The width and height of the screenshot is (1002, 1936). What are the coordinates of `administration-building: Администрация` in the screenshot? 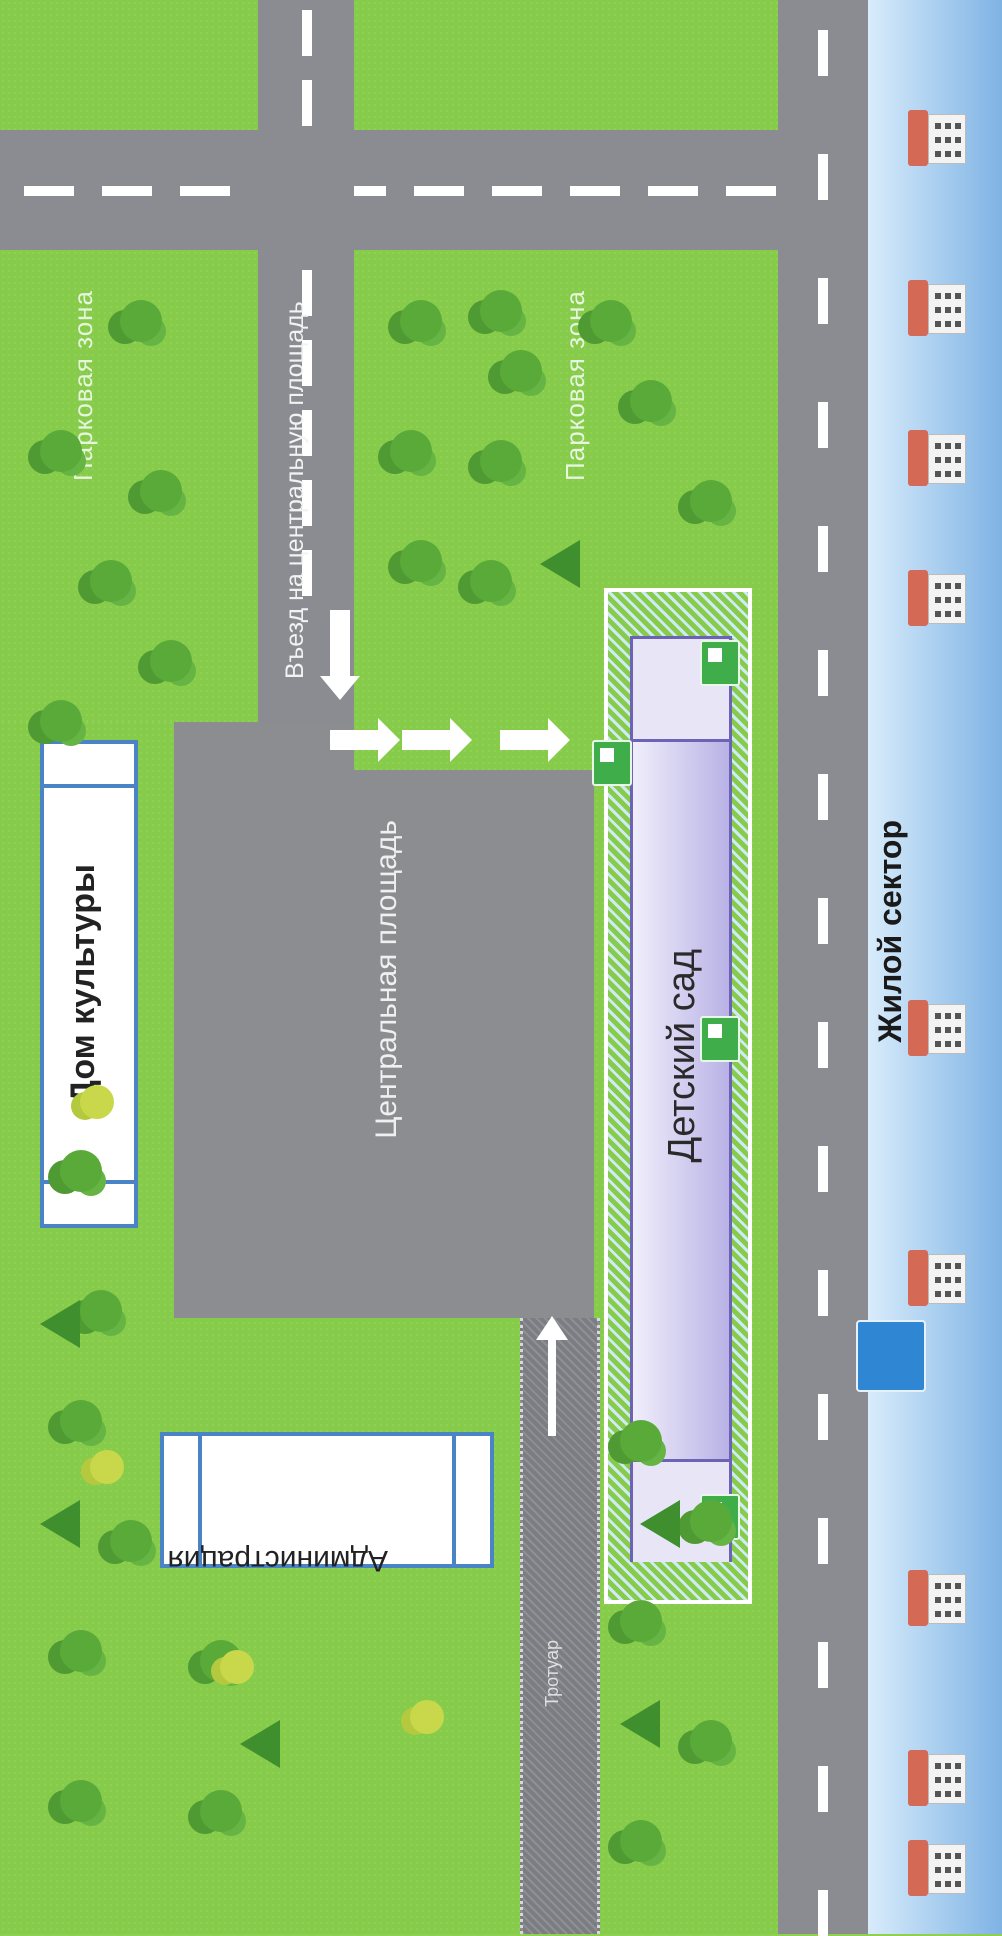 It's located at (327, 1504).